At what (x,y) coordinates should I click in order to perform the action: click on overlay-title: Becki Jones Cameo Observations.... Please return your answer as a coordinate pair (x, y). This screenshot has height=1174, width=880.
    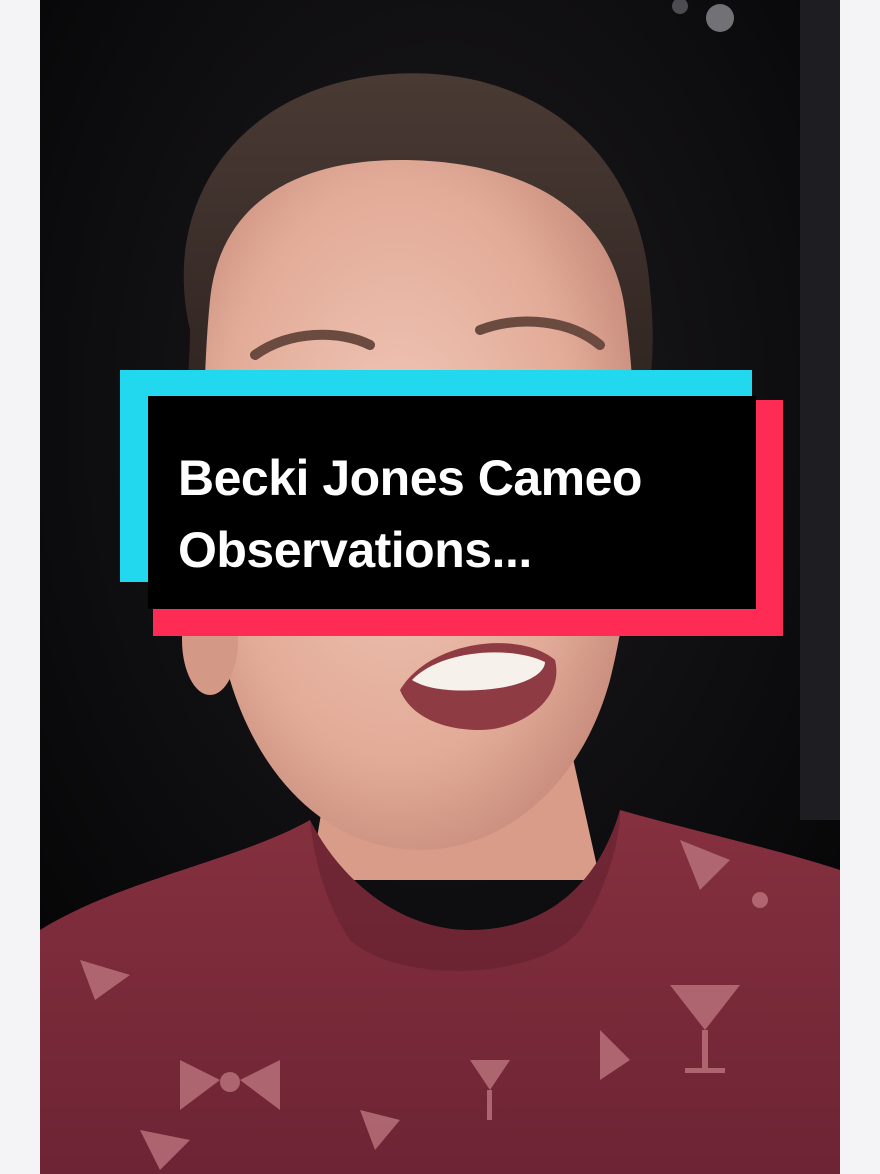
    Looking at the image, I should click on (458, 514).